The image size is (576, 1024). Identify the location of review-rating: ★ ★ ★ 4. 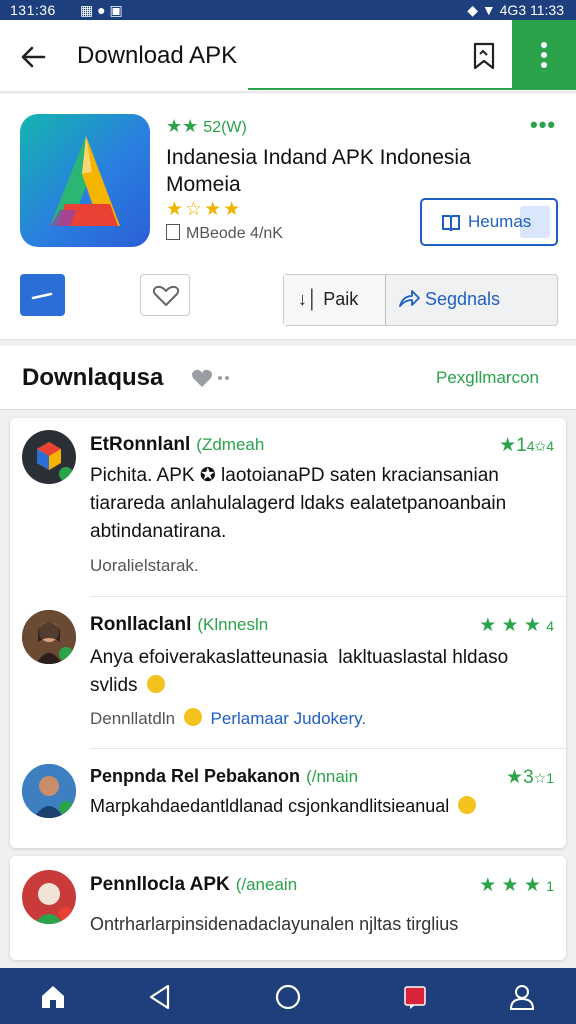
(516, 625).